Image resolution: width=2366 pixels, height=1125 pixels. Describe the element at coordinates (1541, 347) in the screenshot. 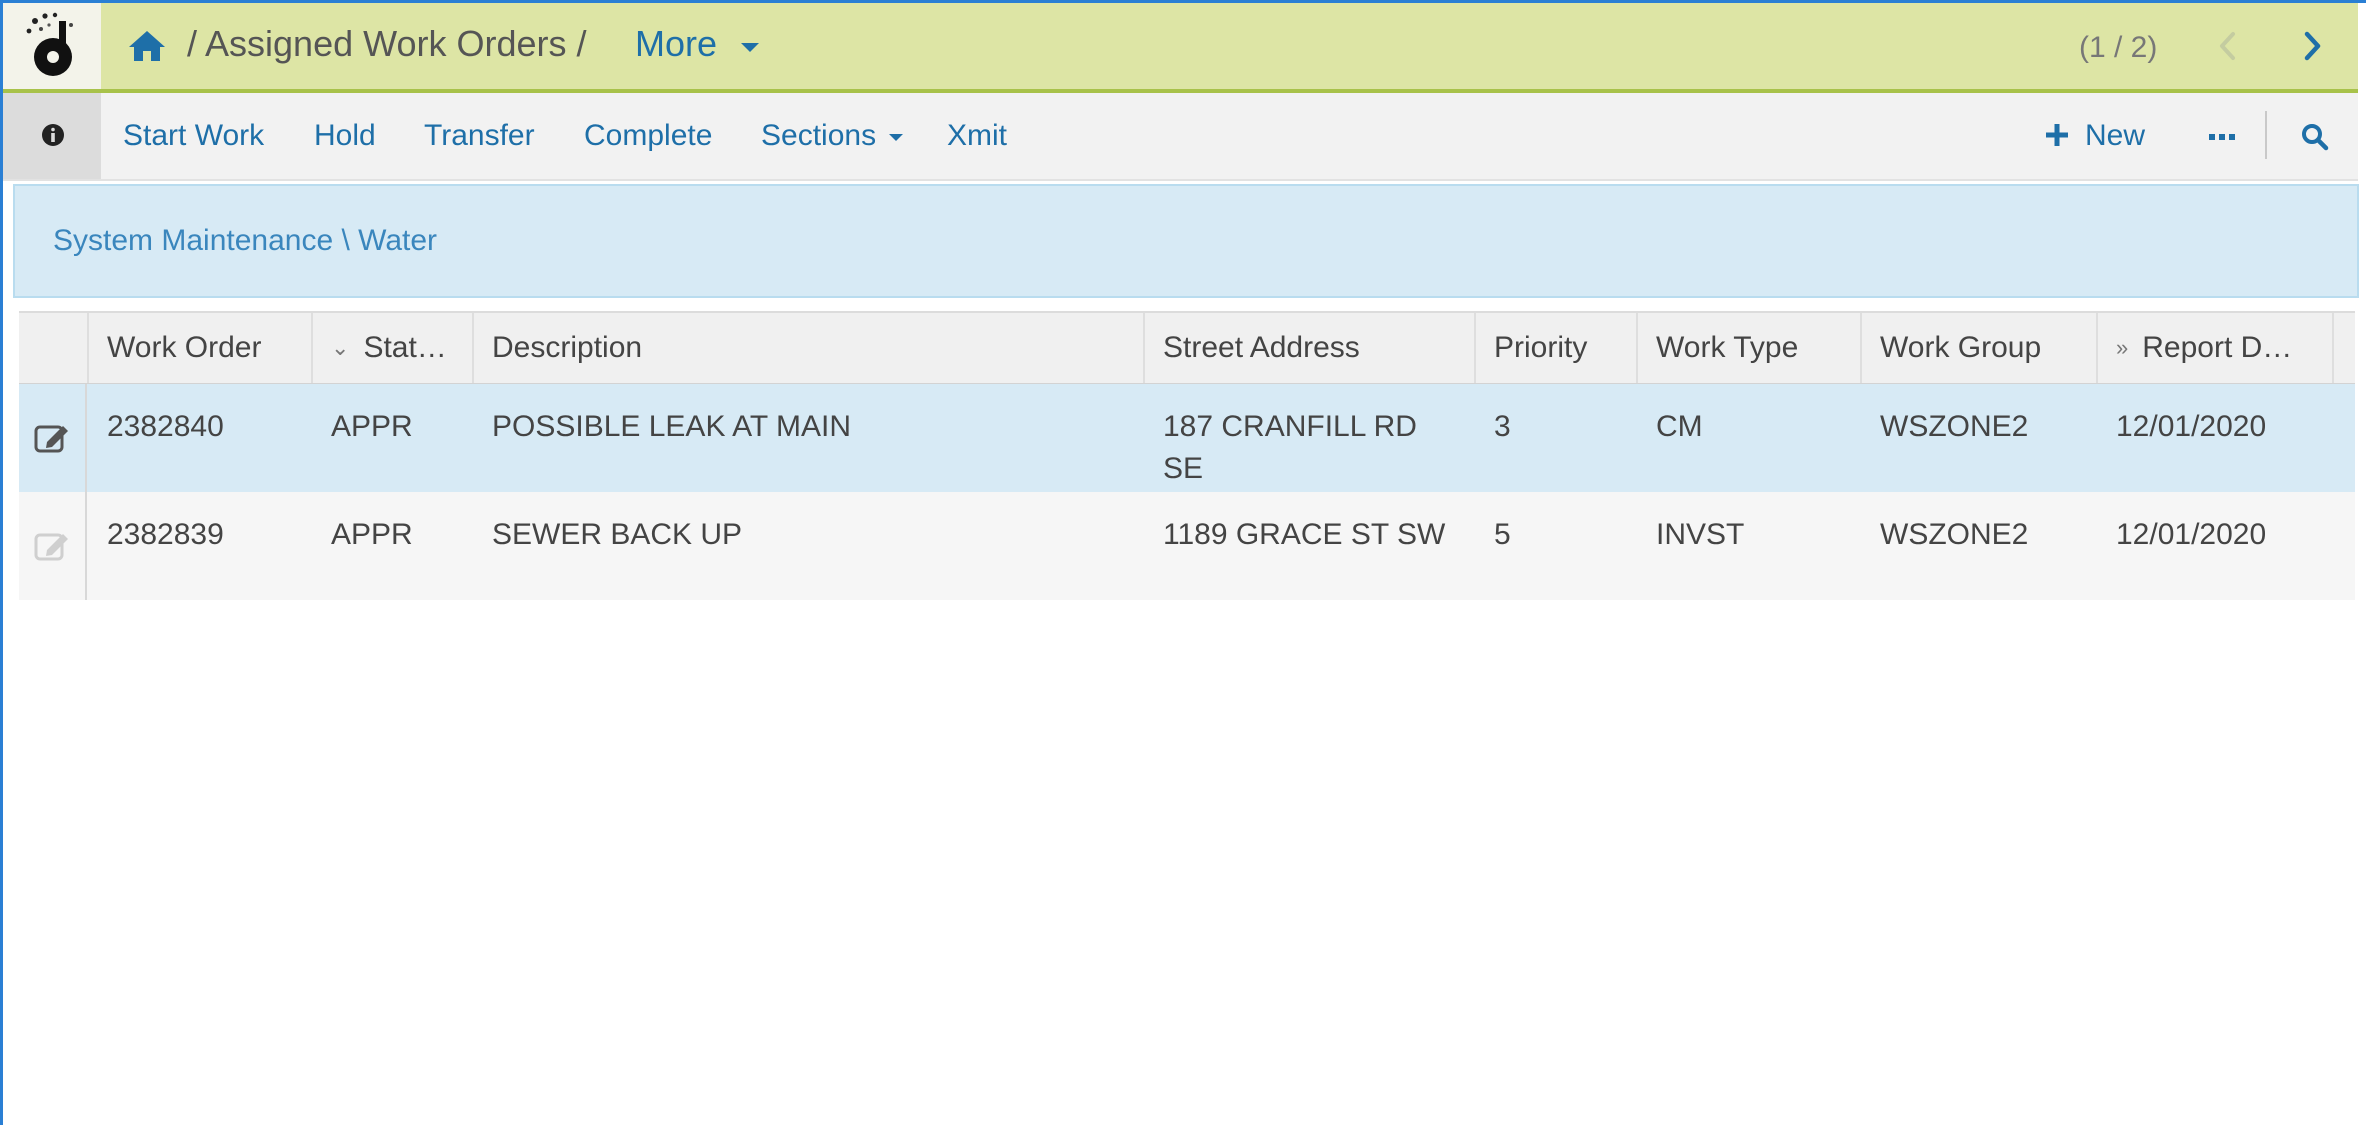

I see `header-label: Priority` at that location.